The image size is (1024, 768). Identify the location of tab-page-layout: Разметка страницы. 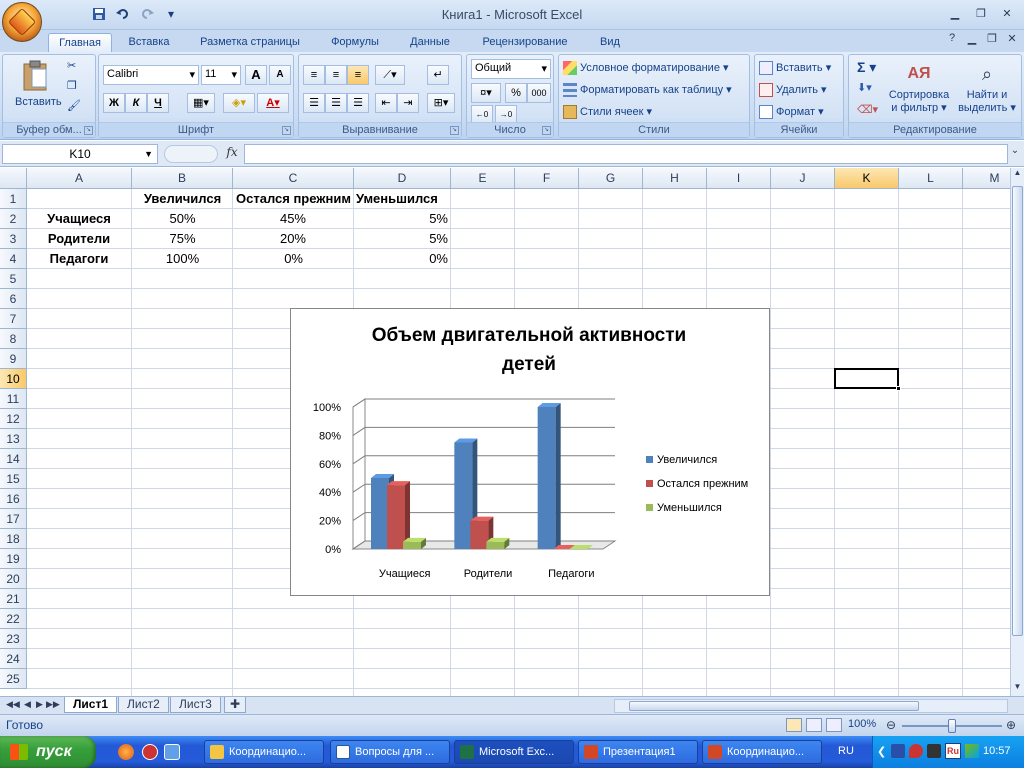
(250, 42).